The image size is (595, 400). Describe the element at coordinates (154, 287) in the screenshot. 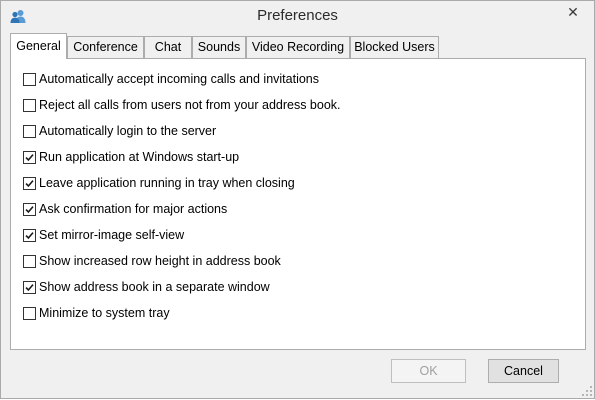

I see `option-label: Show address book in a separate window` at that location.